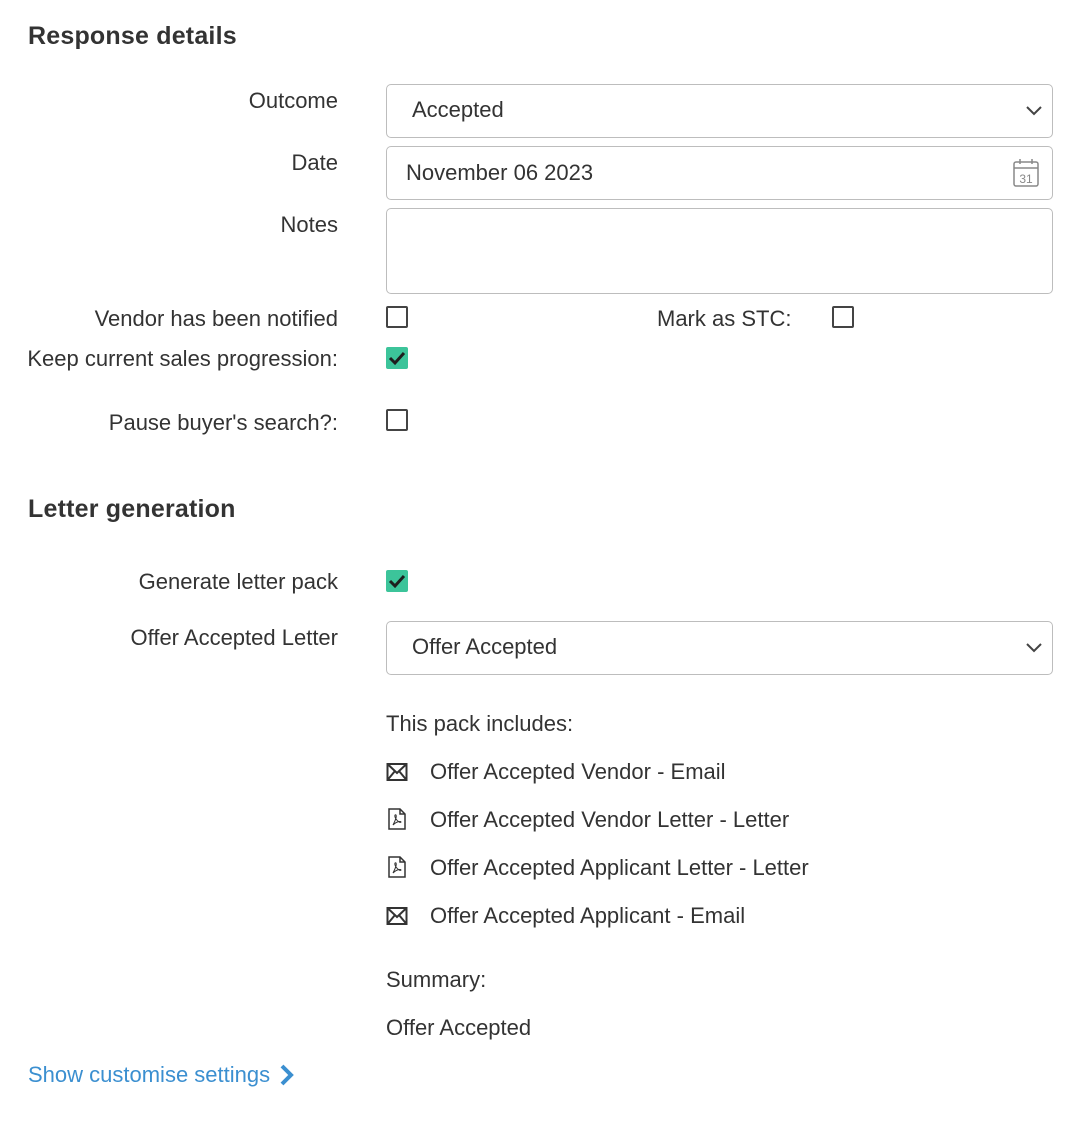 This screenshot has height=1146, width=1082. What do you see at coordinates (314, 162) in the screenshot?
I see `date-label: Date` at bounding box center [314, 162].